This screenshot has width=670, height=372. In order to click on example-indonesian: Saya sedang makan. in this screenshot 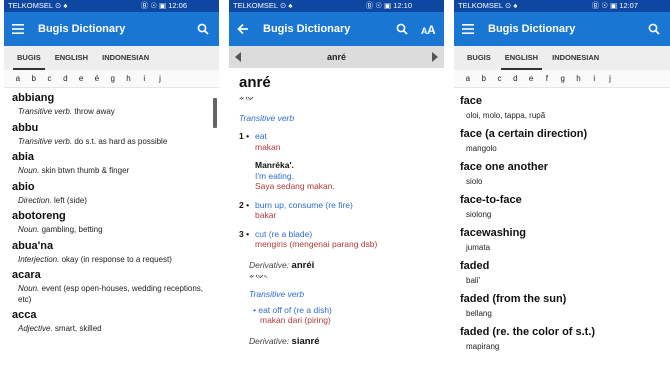, I will do `click(295, 186)`.